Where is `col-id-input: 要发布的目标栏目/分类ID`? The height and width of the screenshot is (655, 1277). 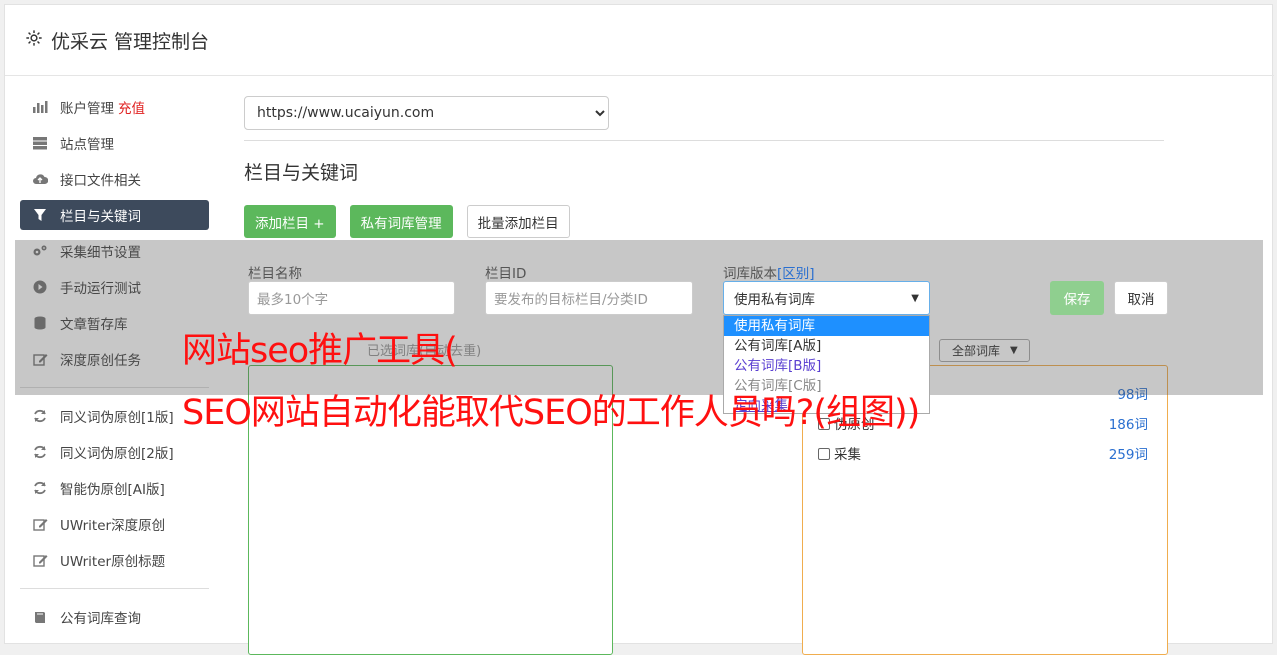
col-id-input: 要发布的目标栏目/分类ID is located at coordinates (589, 298).